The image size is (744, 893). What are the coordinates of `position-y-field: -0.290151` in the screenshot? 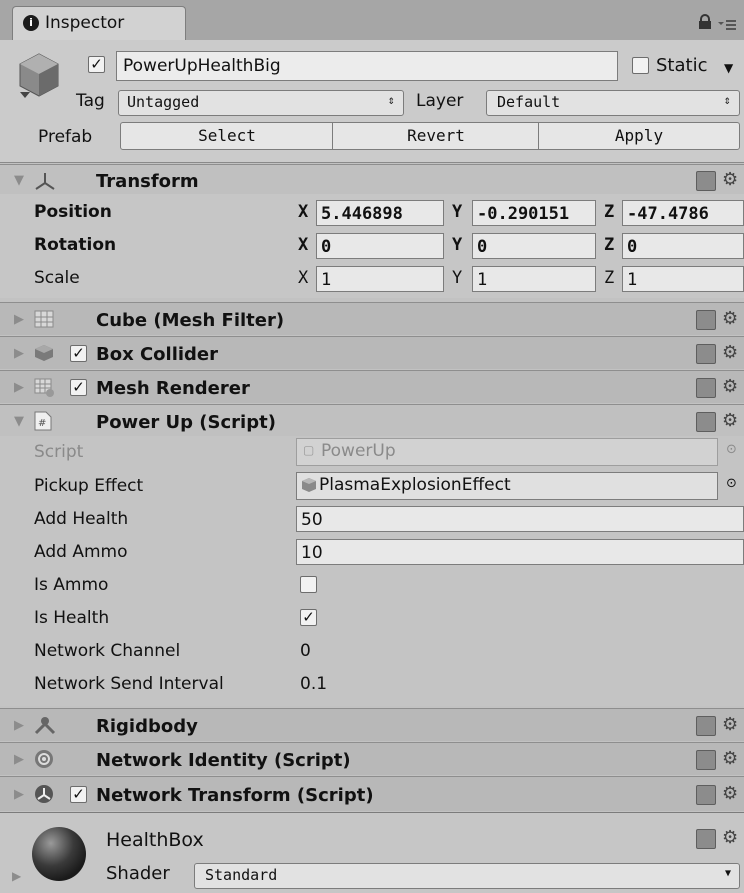 It's located at (534, 213).